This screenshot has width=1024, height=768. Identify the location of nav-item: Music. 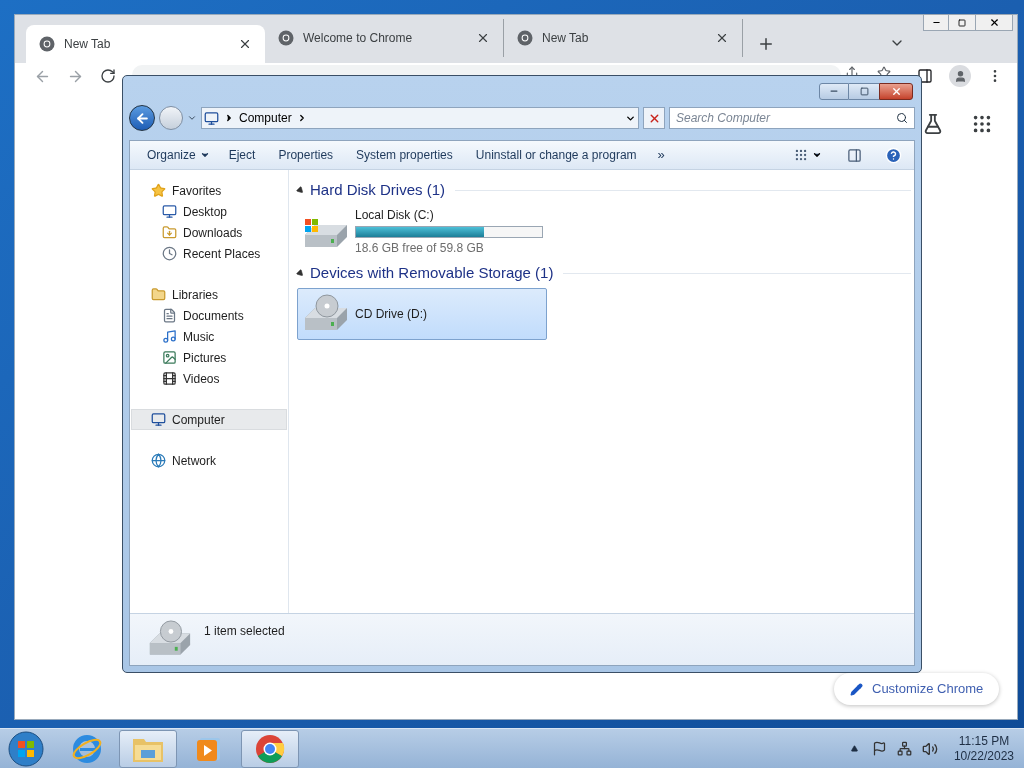
(209, 336).